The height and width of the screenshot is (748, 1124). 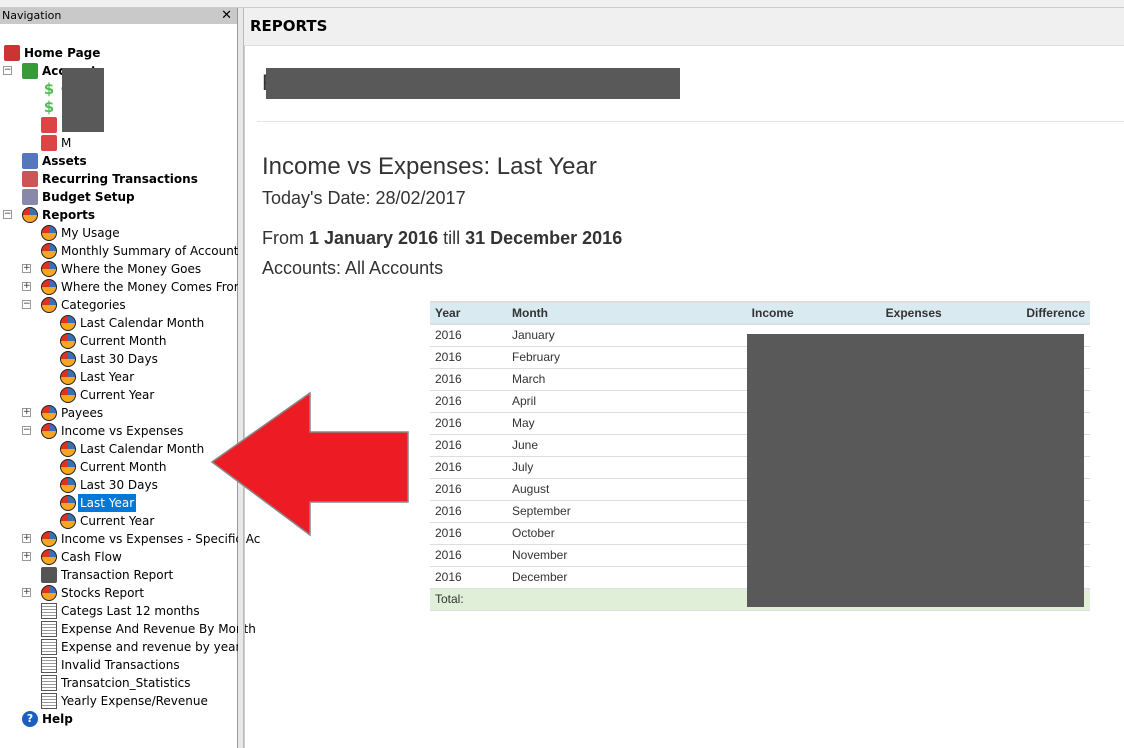 I want to click on arrow-left-icon, so click(x=309, y=464).